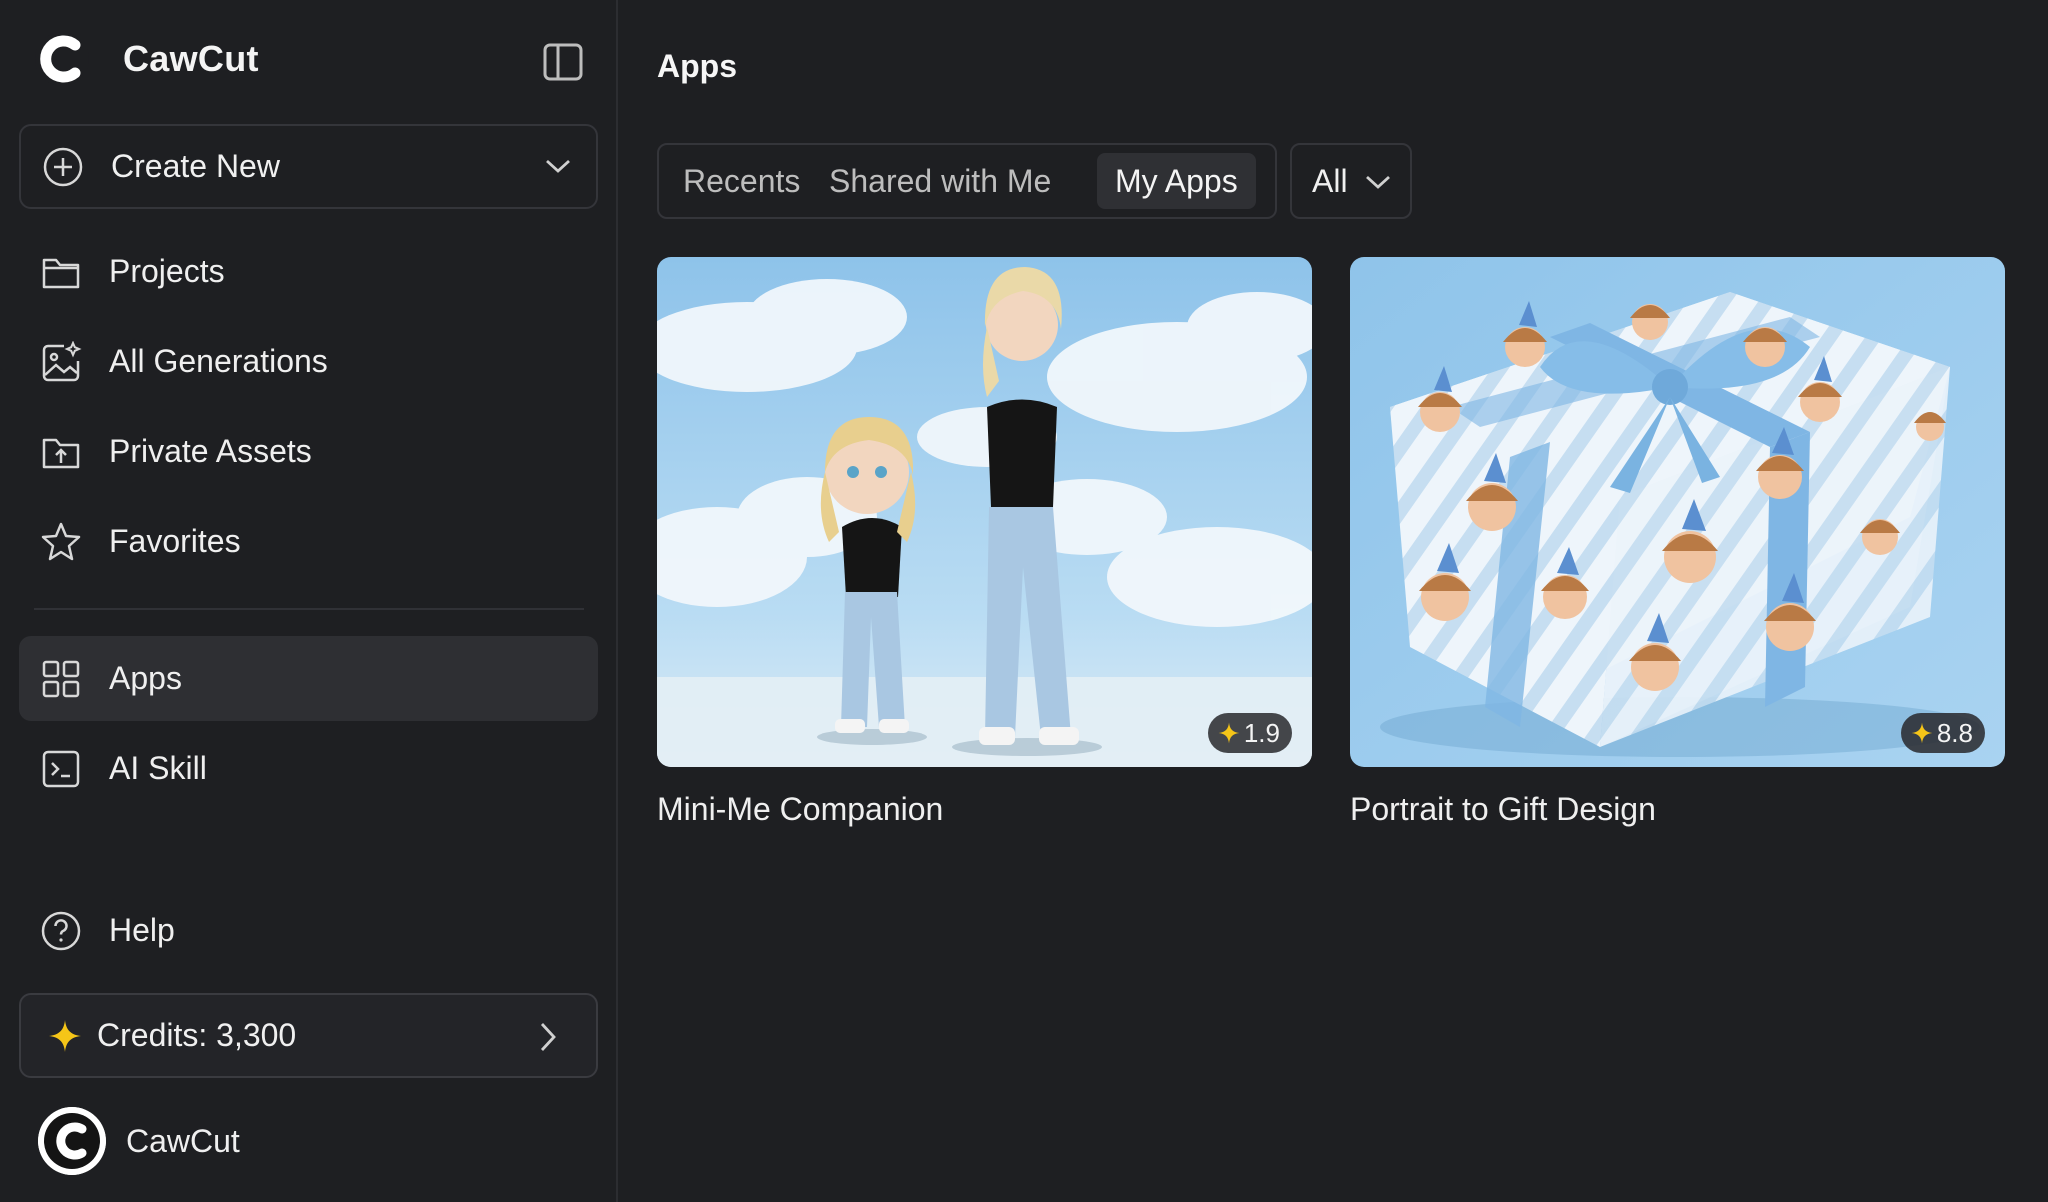  I want to click on grid-icon, so click(61, 679).